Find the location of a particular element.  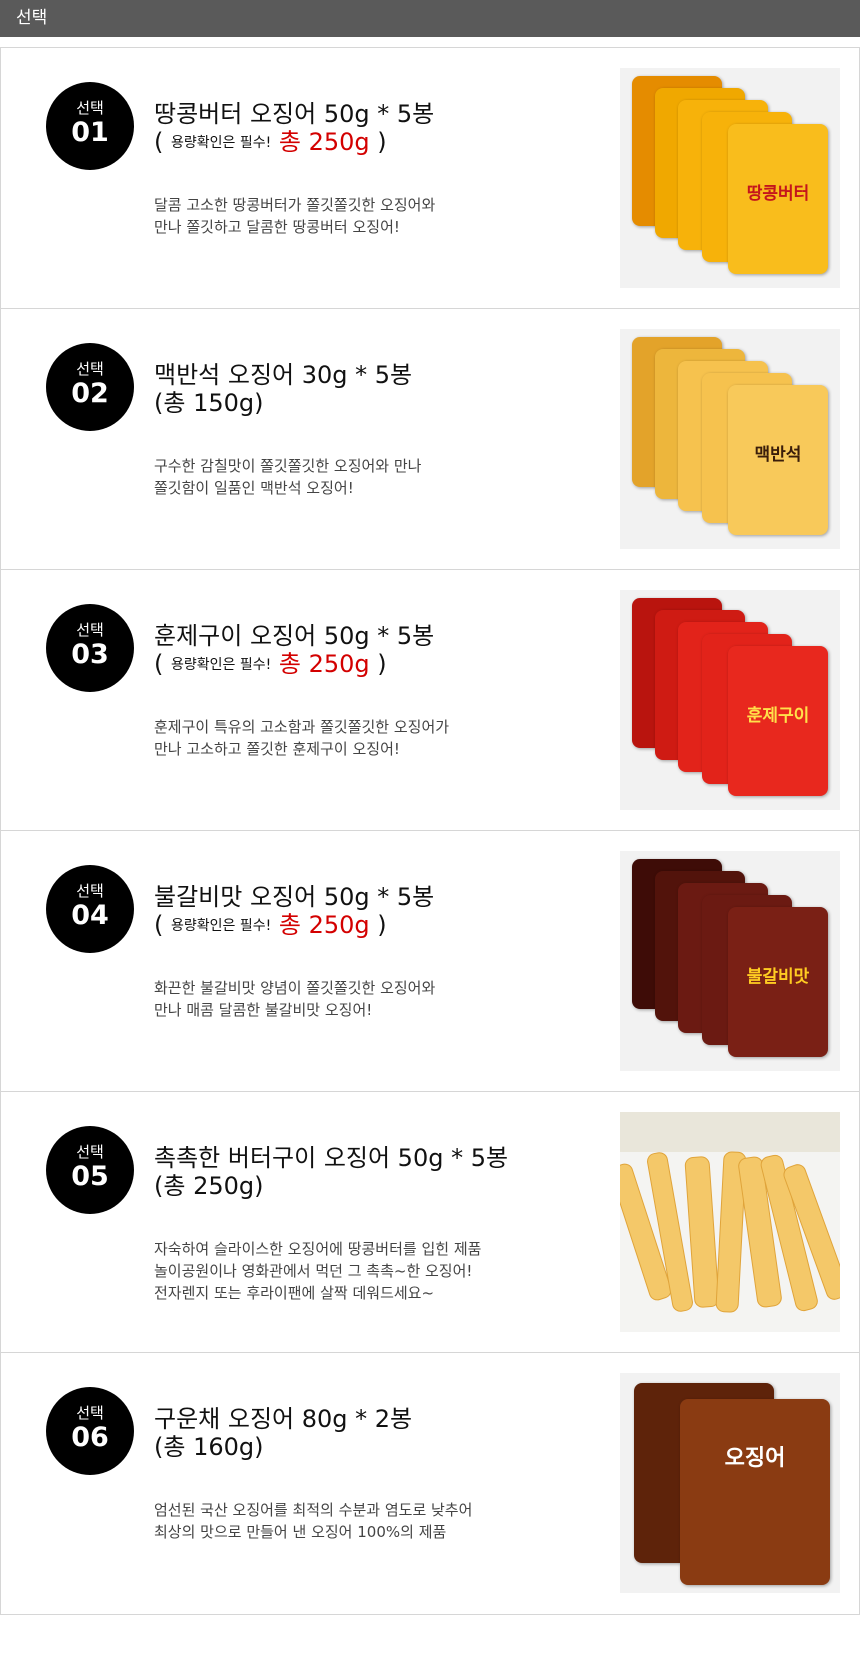

package: 오징어 is located at coordinates (755, 1492).